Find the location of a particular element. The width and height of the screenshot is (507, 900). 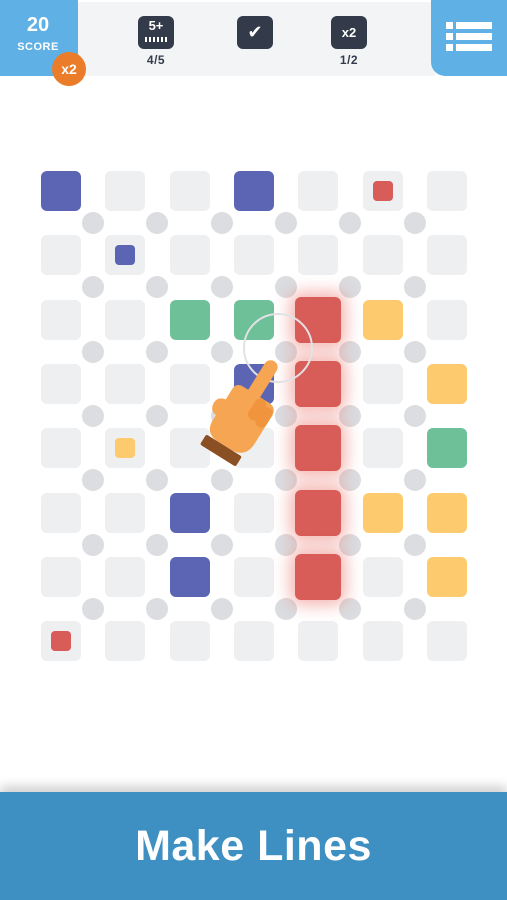

banner-title: Make Lines is located at coordinates (253, 846).